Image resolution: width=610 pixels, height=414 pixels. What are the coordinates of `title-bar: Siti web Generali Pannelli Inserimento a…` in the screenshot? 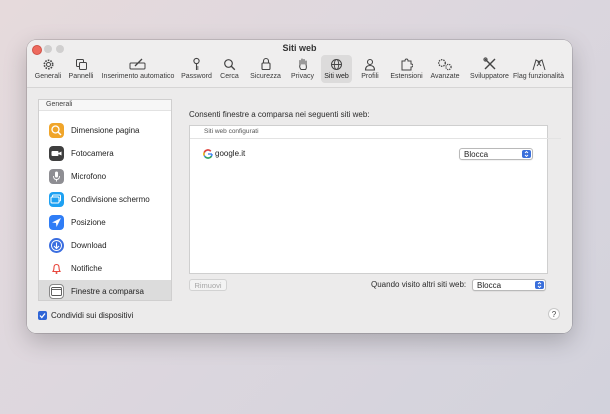 It's located at (299, 64).